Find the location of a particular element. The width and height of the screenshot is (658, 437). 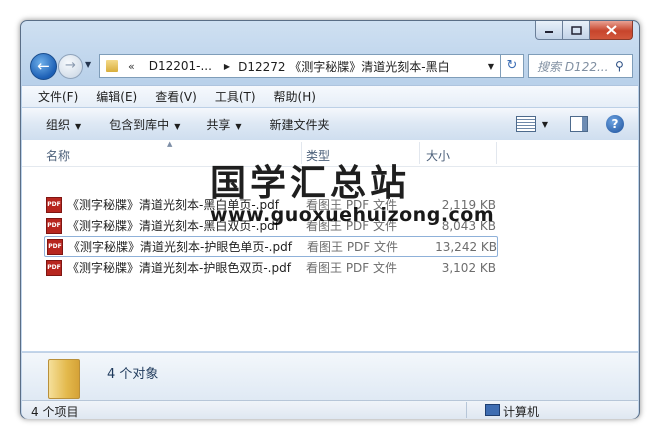

refresh-icon: ↻ is located at coordinates (512, 65).